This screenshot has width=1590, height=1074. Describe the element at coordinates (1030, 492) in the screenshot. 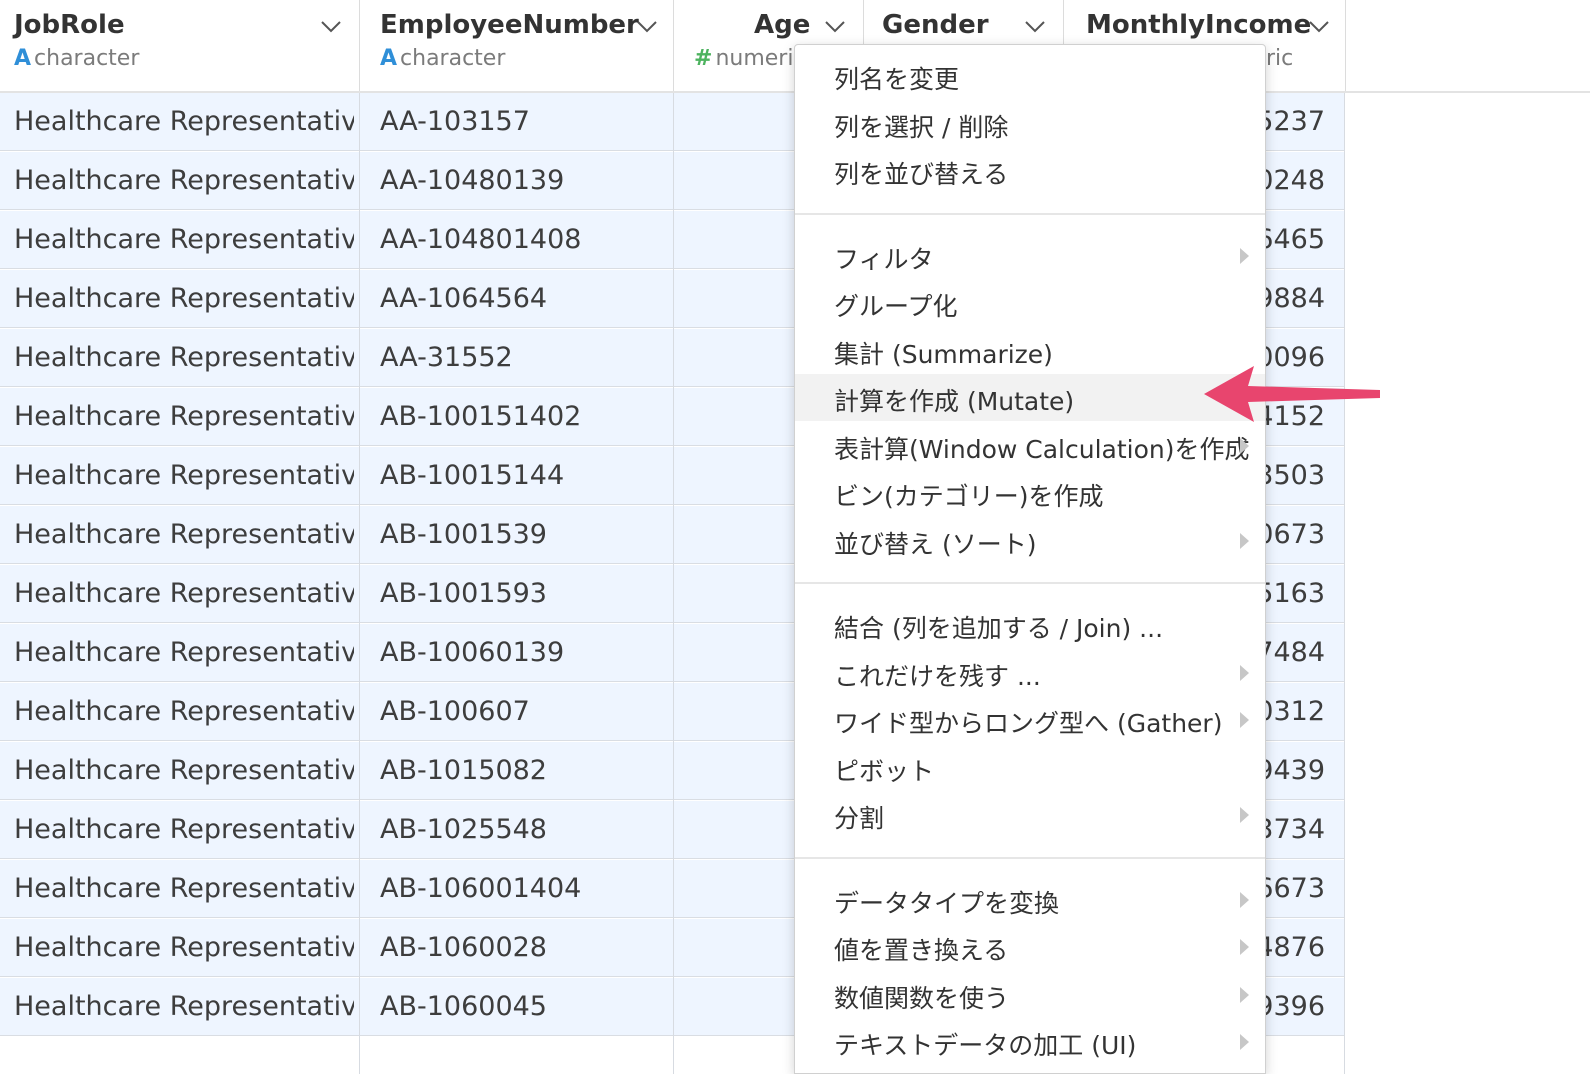

I see `menu-item: ビン(カテゴリー)を作成` at that location.